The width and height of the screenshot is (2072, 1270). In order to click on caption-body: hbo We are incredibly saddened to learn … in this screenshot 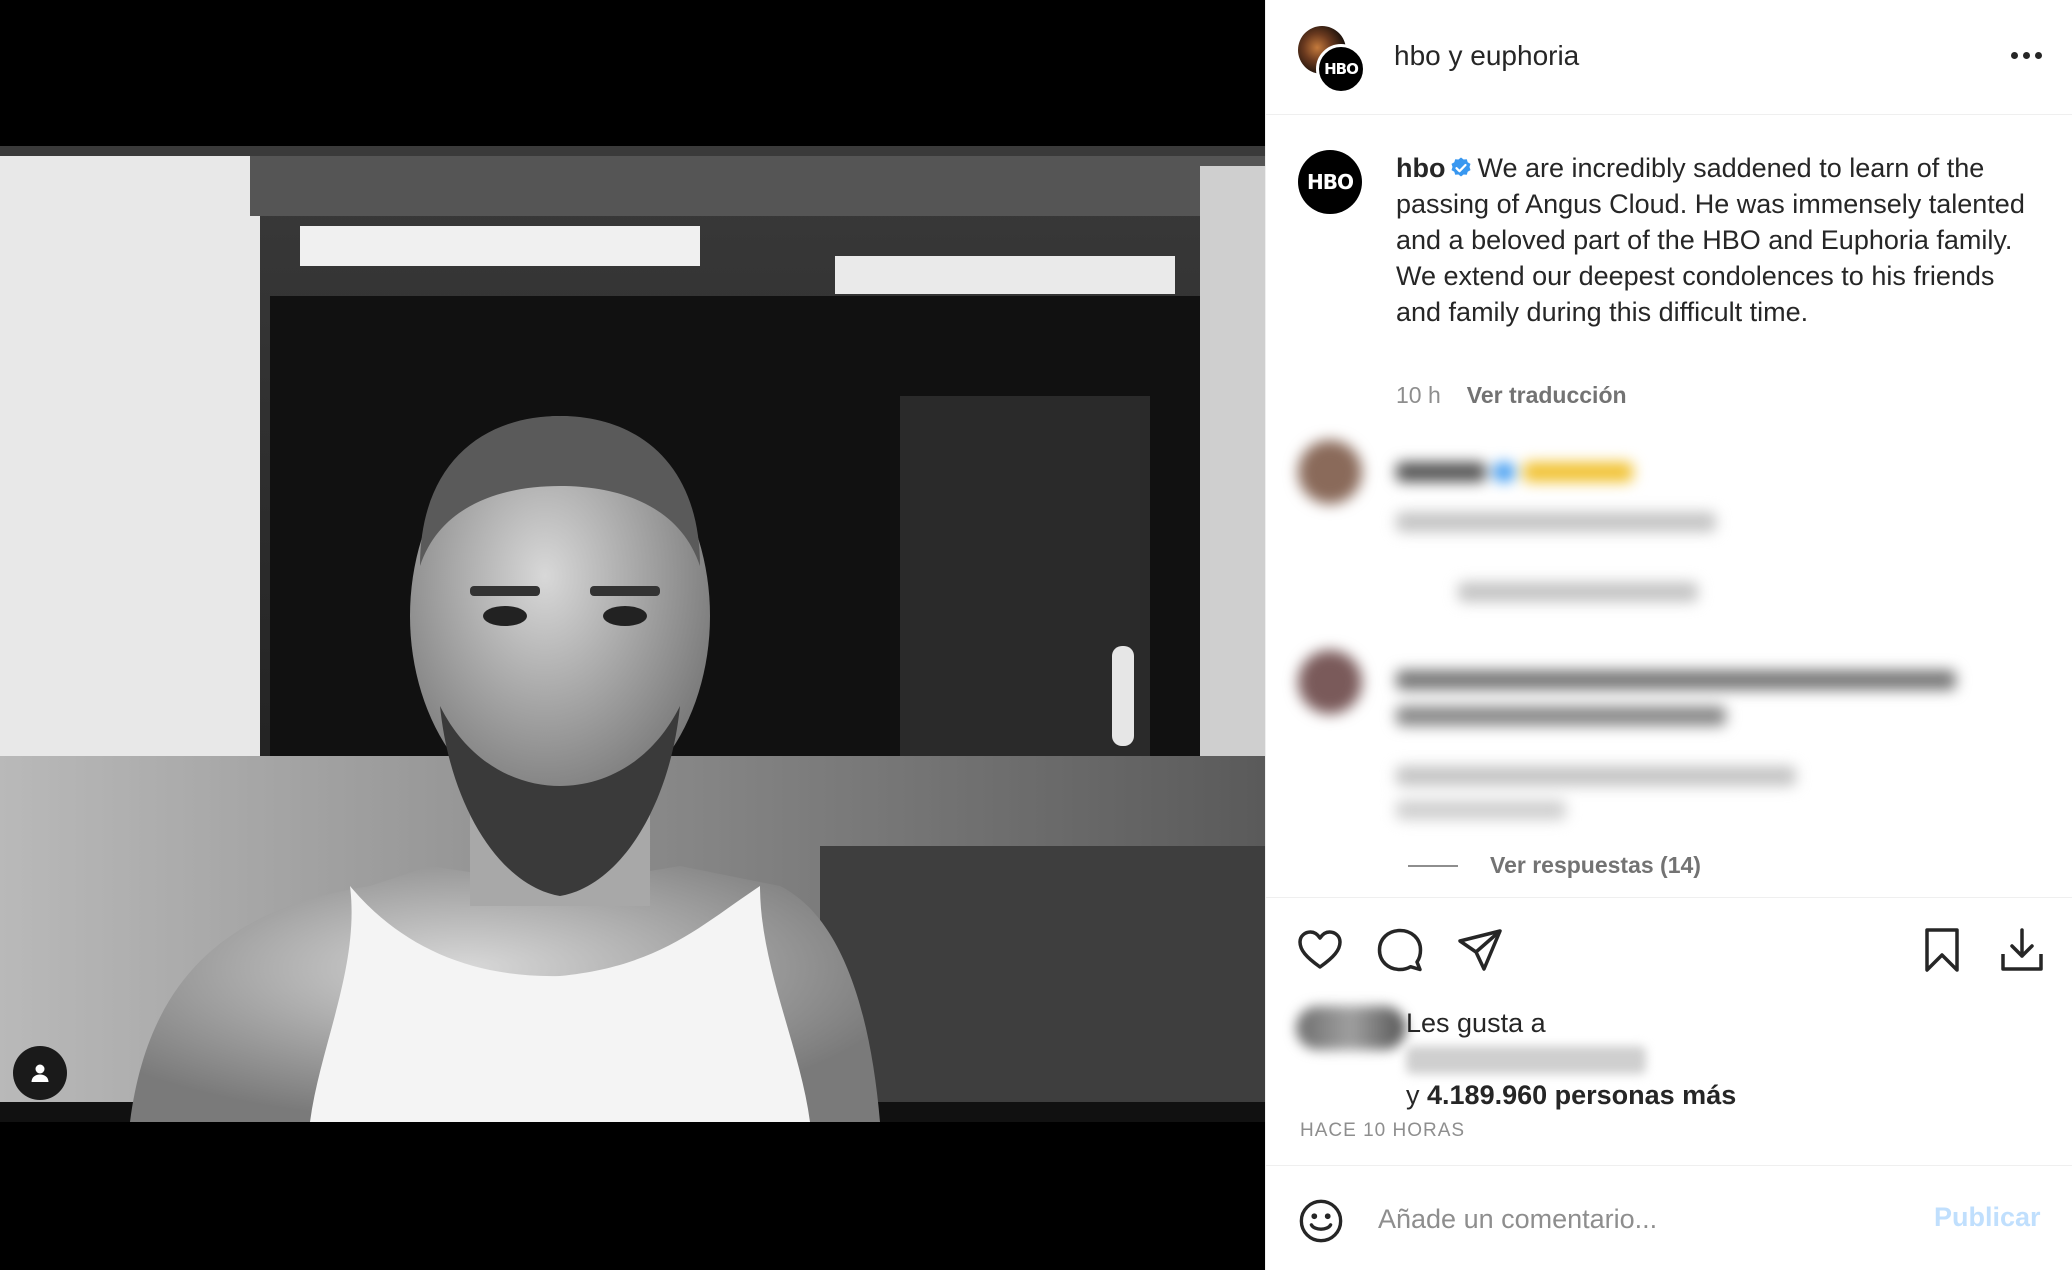, I will do `click(1716, 240)`.